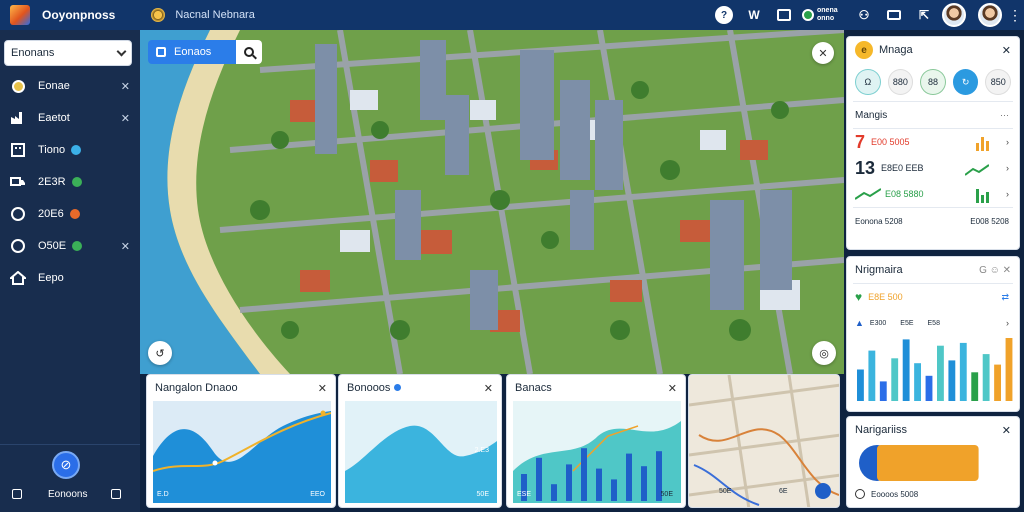 Image resolution: width=1024 pixels, height=512 pixels. What do you see at coordinates (933, 142) in the screenshot?
I see `stat-row: 7 E00 5005 ›` at bounding box center [933, 142].